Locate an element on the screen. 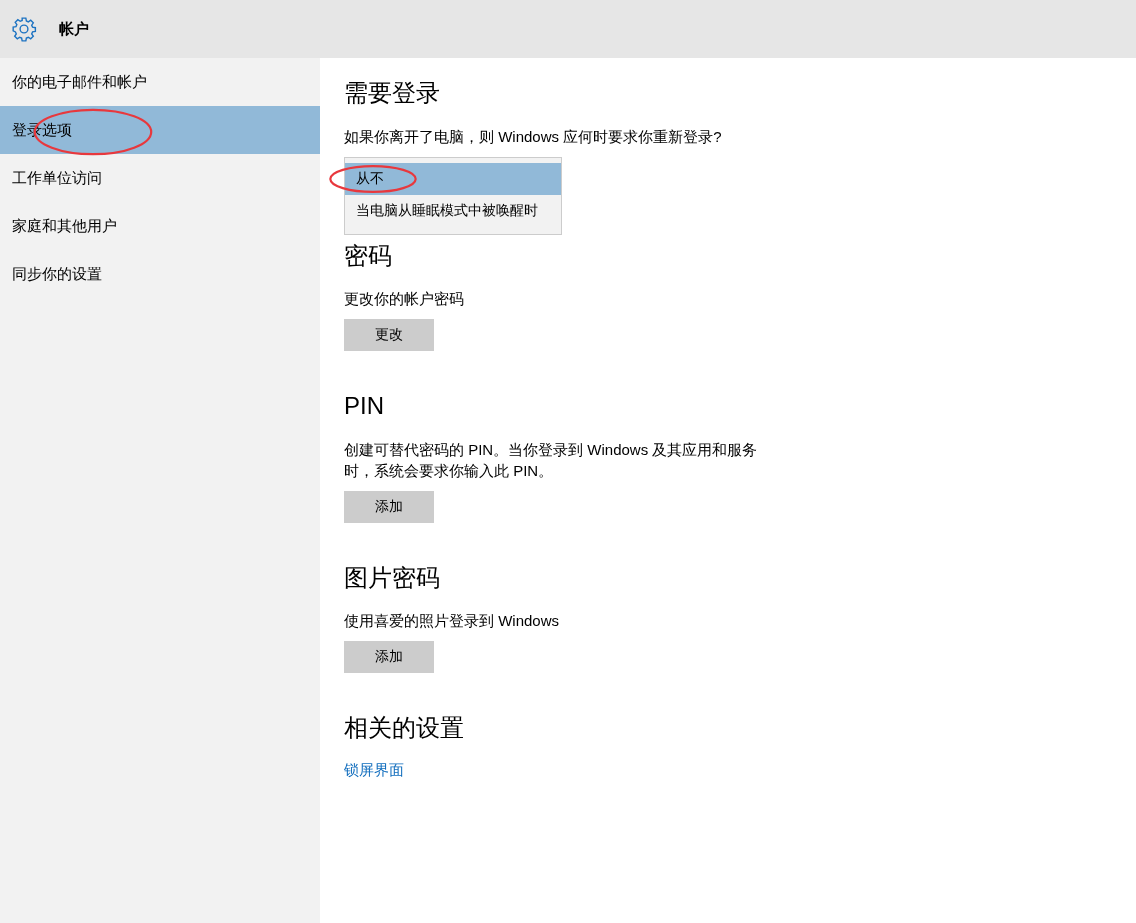 The width and height of the screenshot is (1136, 923). section-heading: PIN is located at coordinates (364, 406).